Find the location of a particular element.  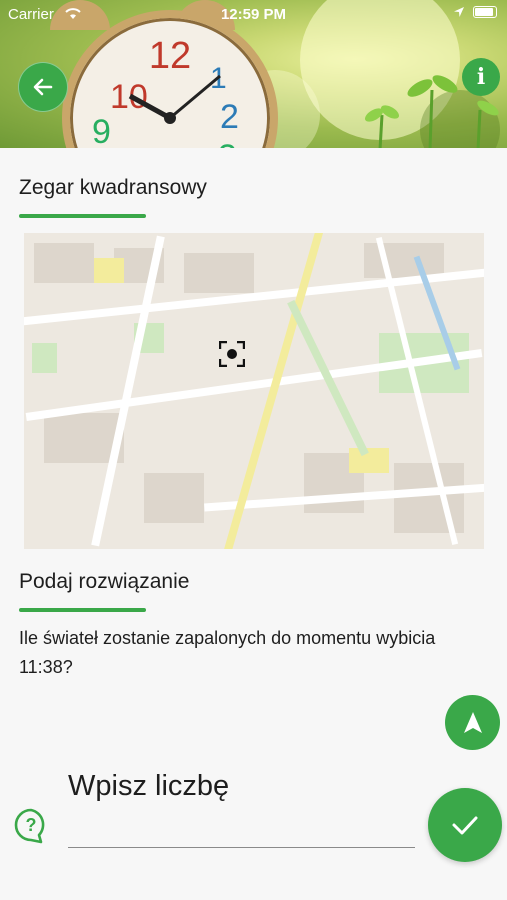

svg-text: 12 is located at coordinates (170, 56).